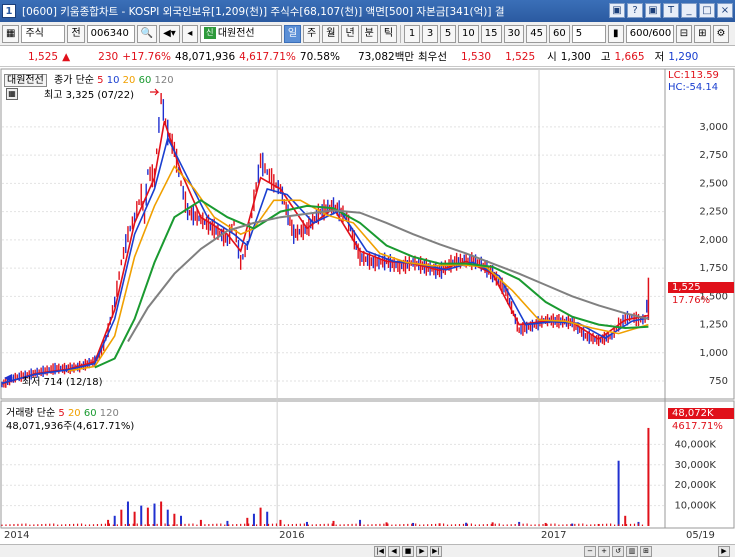 The width and height of the screenshot is (735, 557). Describe the element at coordinates (604, 551) in the screenshot. I see `zoom-in-button: +` at that location.